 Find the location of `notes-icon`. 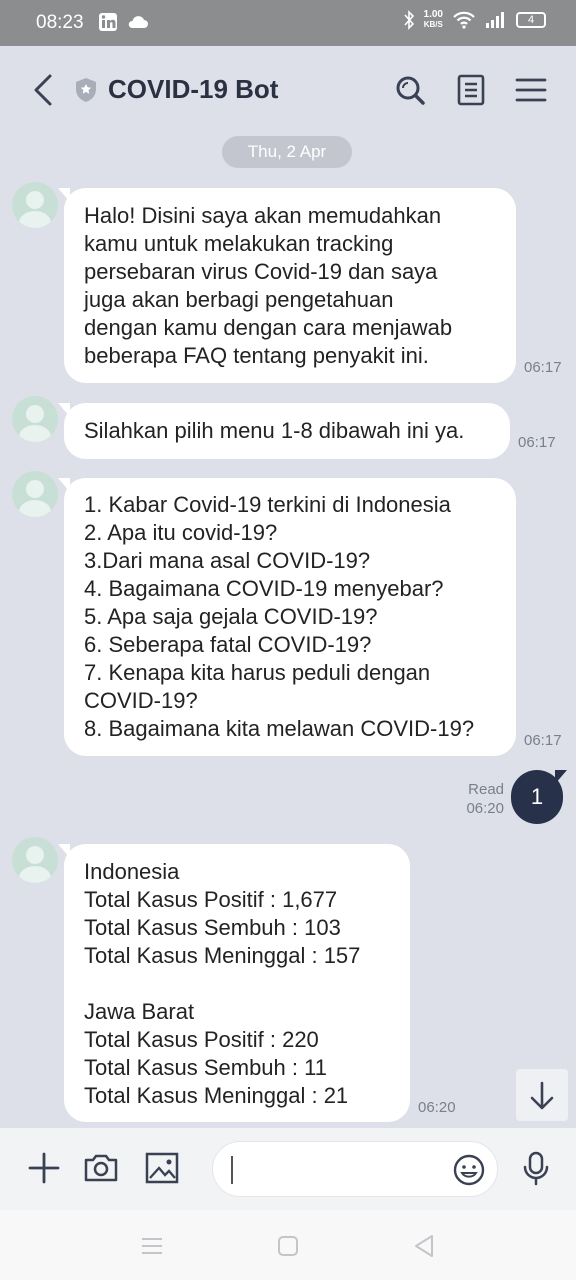

notes-icon is located at coordinates (471, 90).